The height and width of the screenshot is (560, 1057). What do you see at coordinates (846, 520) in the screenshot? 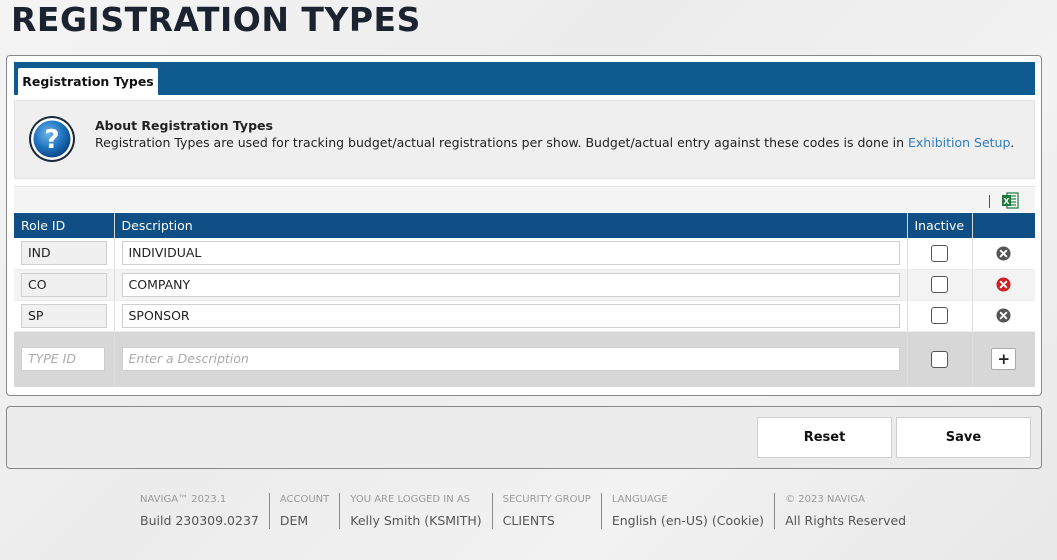
I see `footer-value: All Rights Reserved` at bounding box center [846, 520].